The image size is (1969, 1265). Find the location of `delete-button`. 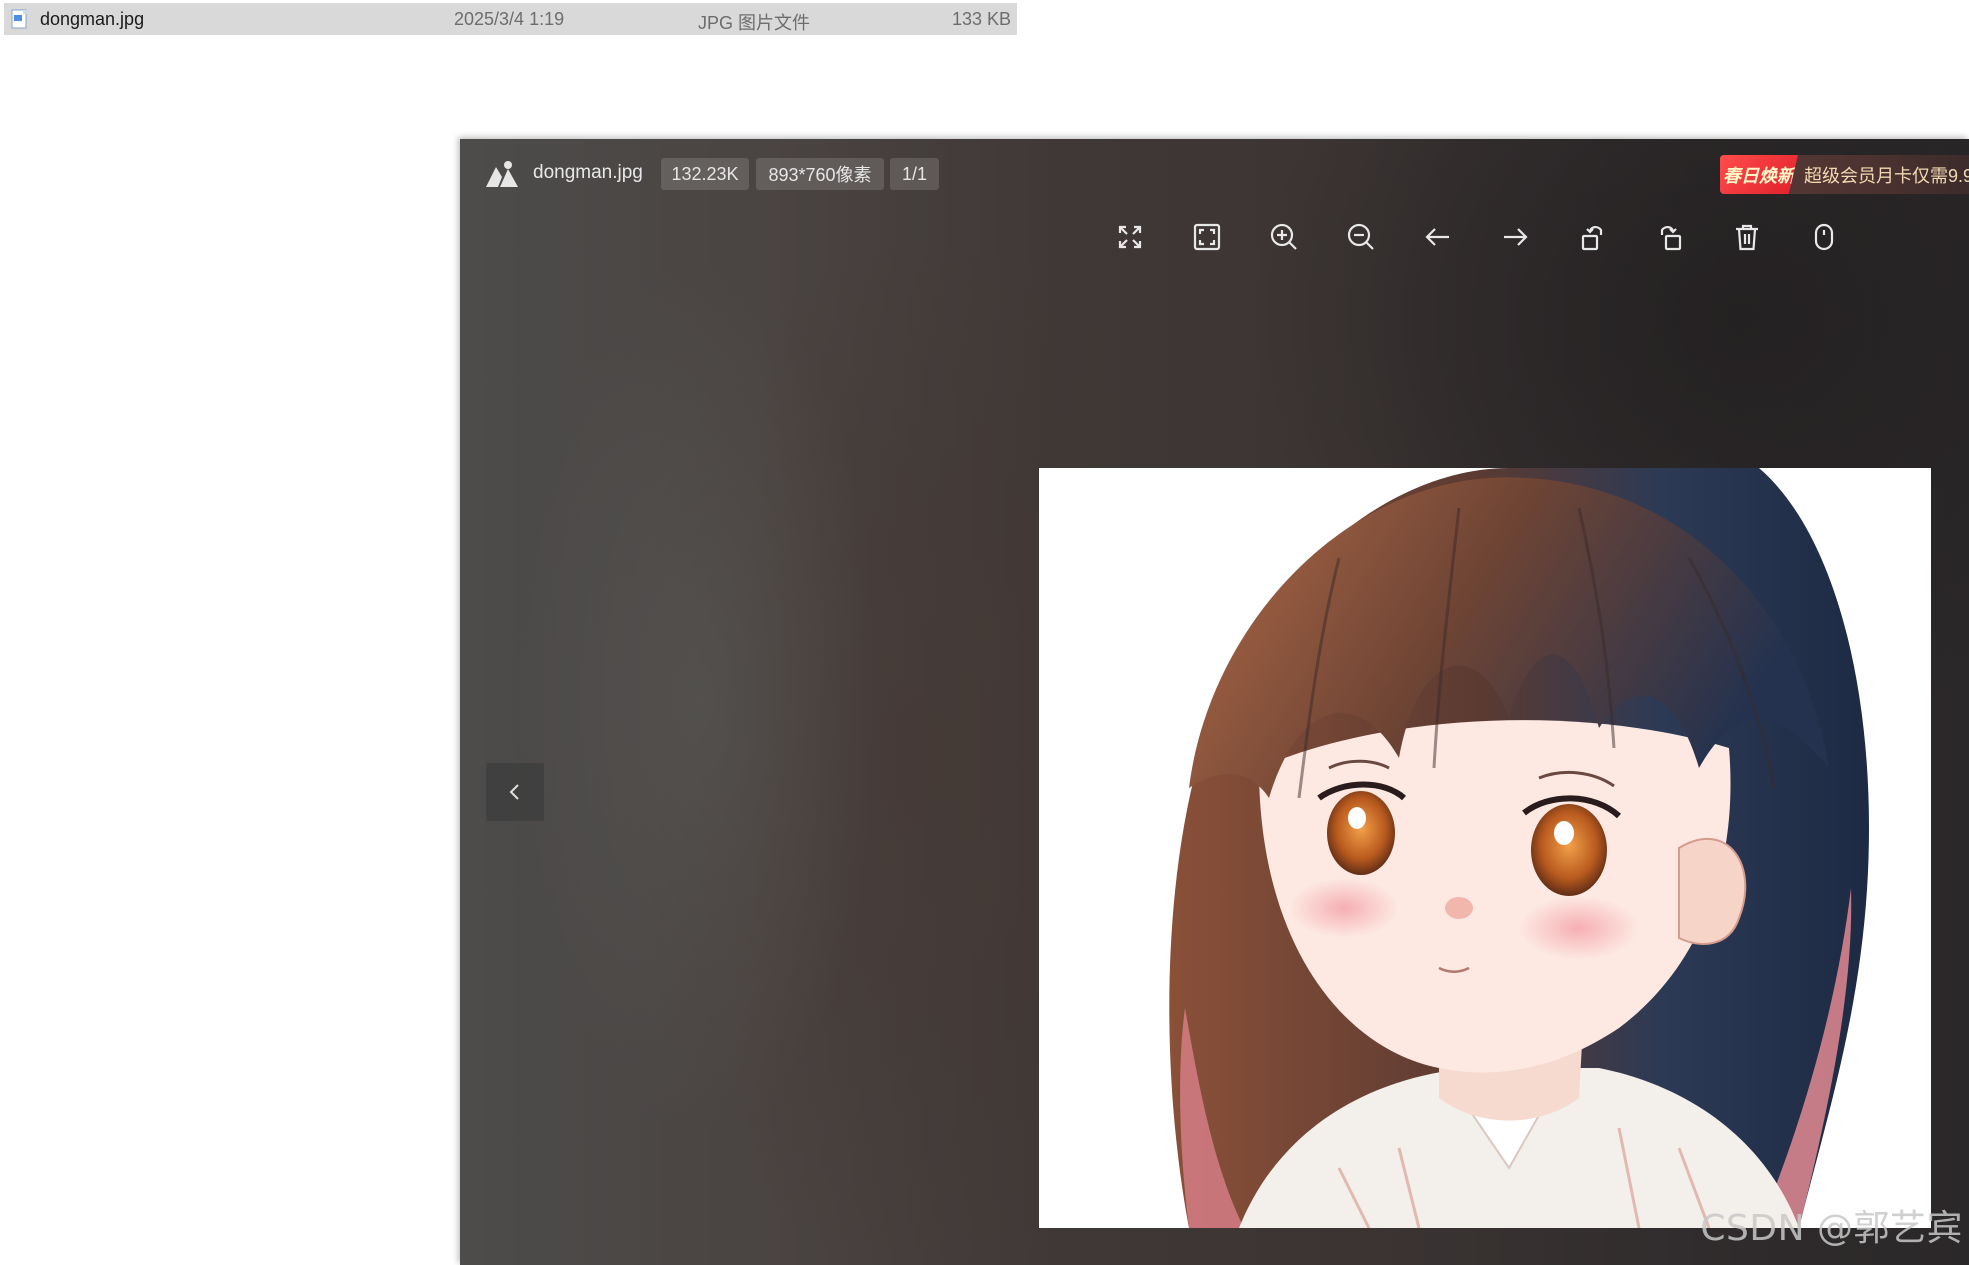

delete-button is located at coordinates (1747, 237).